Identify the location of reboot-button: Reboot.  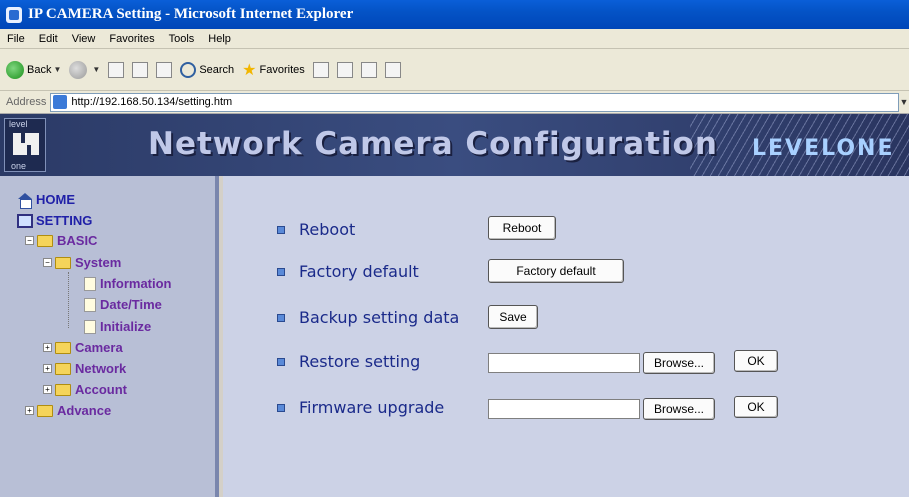
(522, 228).